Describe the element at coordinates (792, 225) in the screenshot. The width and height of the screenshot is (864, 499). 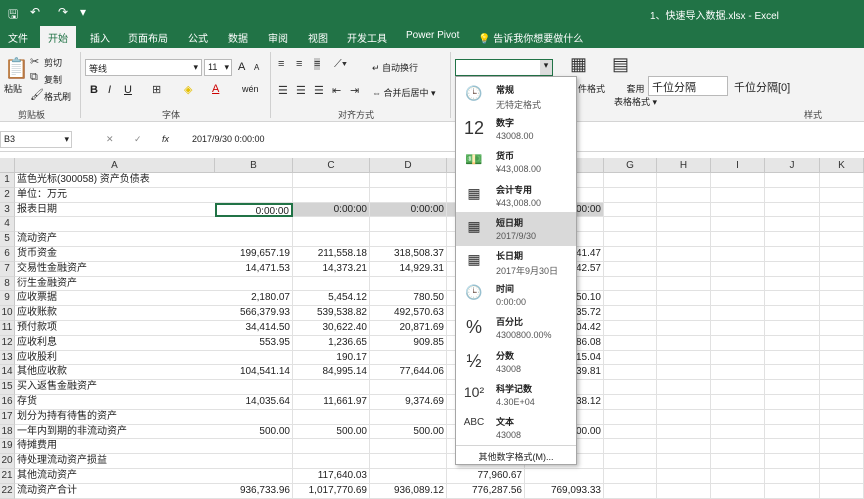
I see `cell-j4` at that location.